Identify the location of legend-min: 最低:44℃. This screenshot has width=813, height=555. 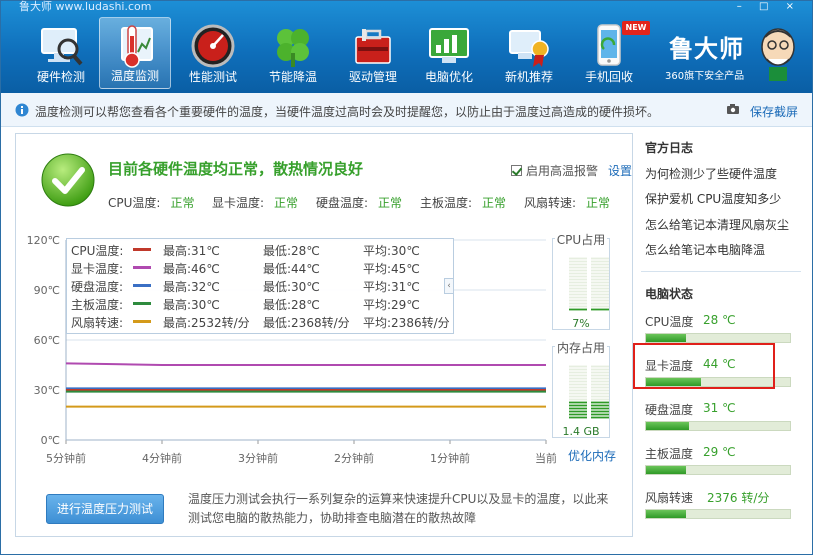
(291, 269).